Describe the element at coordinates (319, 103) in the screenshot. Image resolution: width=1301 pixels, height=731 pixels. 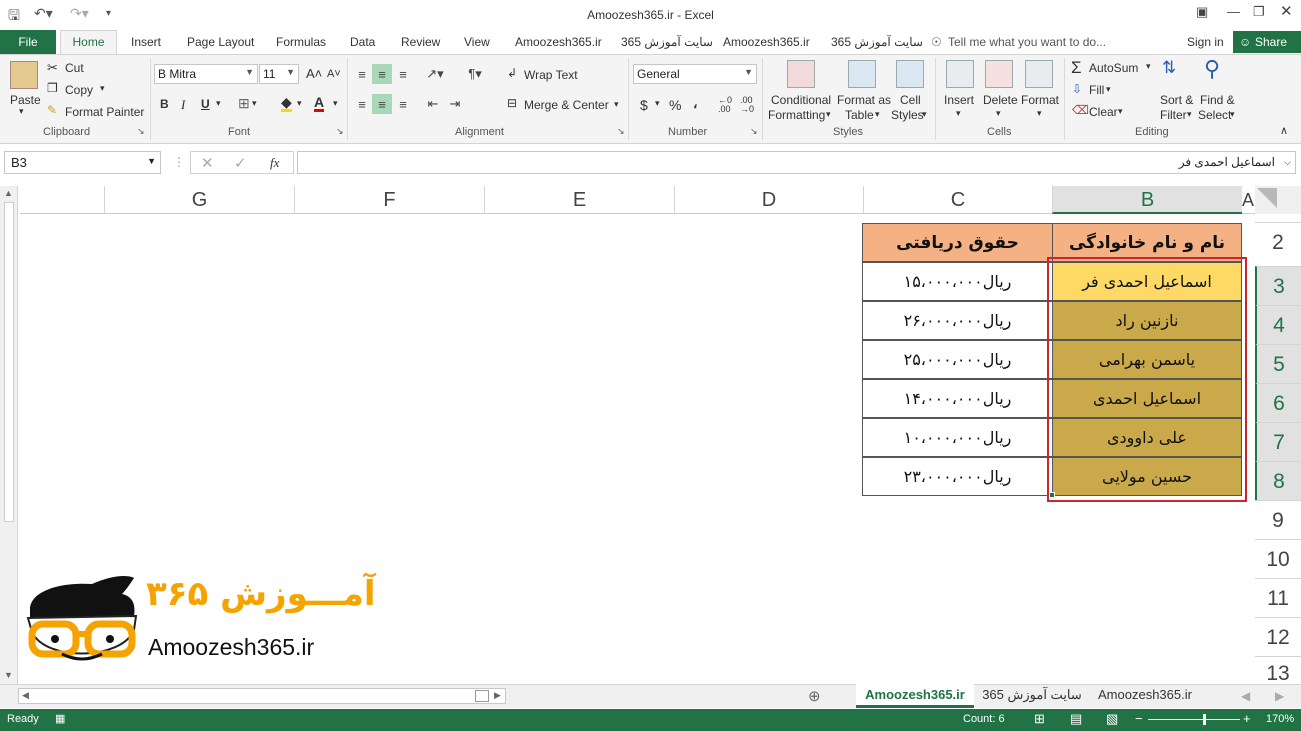
I see `font-color-icon: A` at that location.